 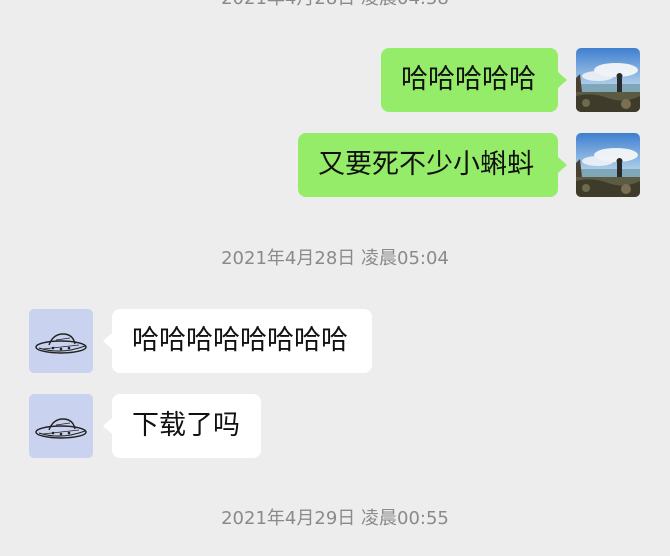 I want to click on incoming-message: 下载了吗, so click(x=186, y=426).